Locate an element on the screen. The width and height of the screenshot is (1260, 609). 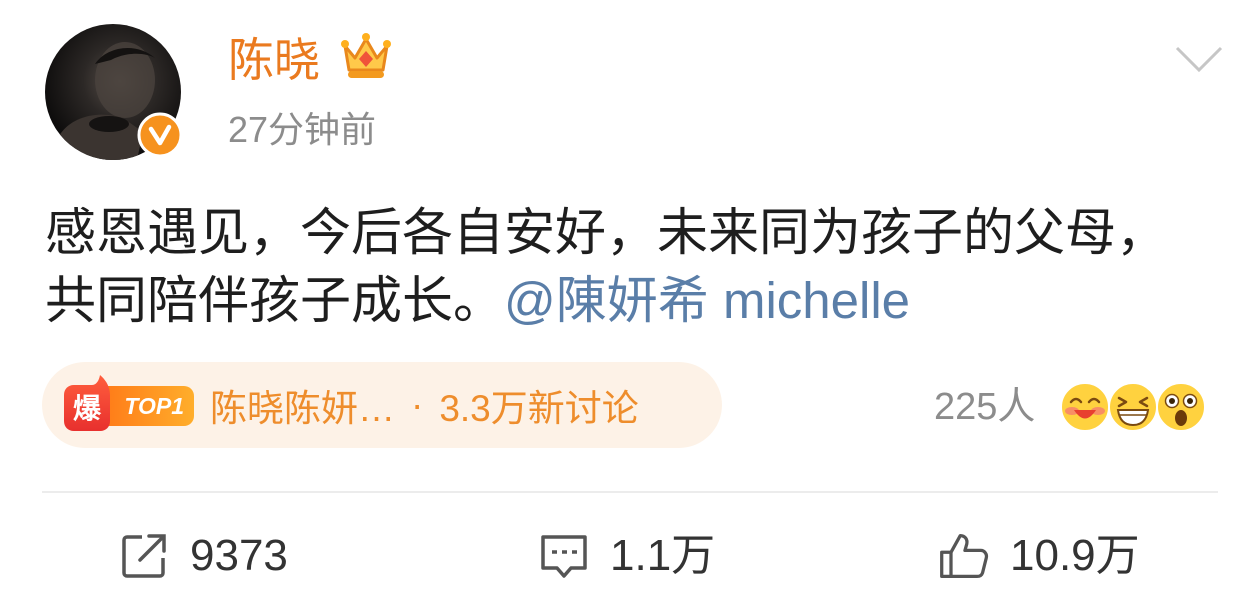
repost-count: 9373 is located at coordinates (239, 555).